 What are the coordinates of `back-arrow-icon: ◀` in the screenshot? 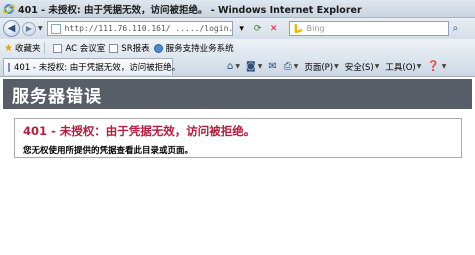 It's located at (11, 28).